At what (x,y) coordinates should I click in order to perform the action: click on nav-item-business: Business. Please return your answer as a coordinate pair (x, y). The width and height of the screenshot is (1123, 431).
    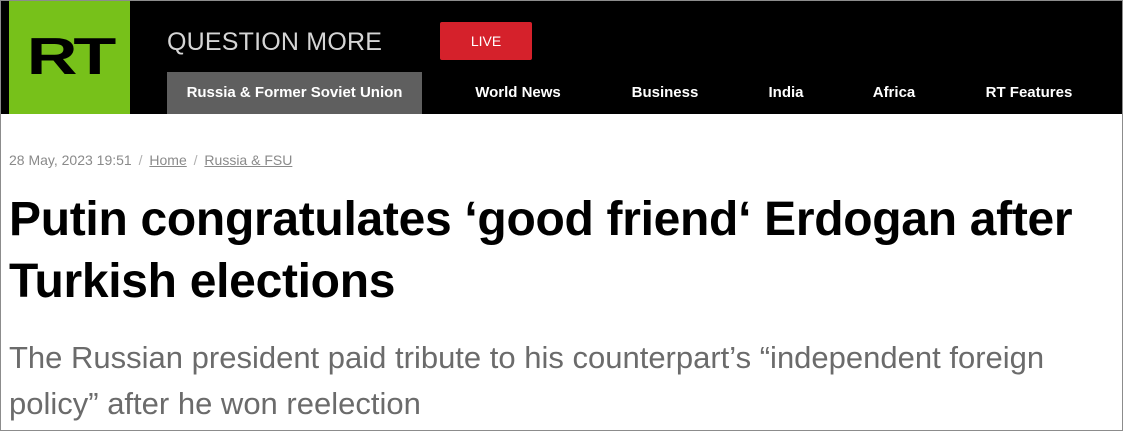
    Looking at the image, I should click on (665, 93).